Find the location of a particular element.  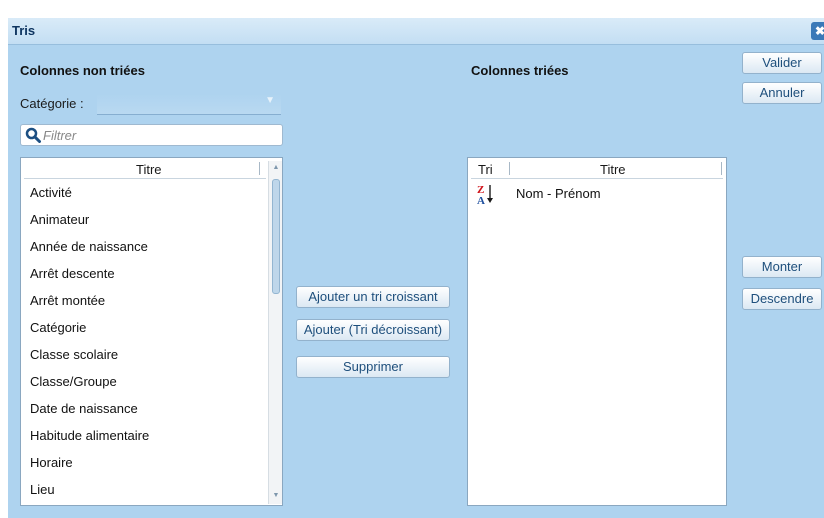

list-item: Classe scolaire is located at coordinates (74, 354).